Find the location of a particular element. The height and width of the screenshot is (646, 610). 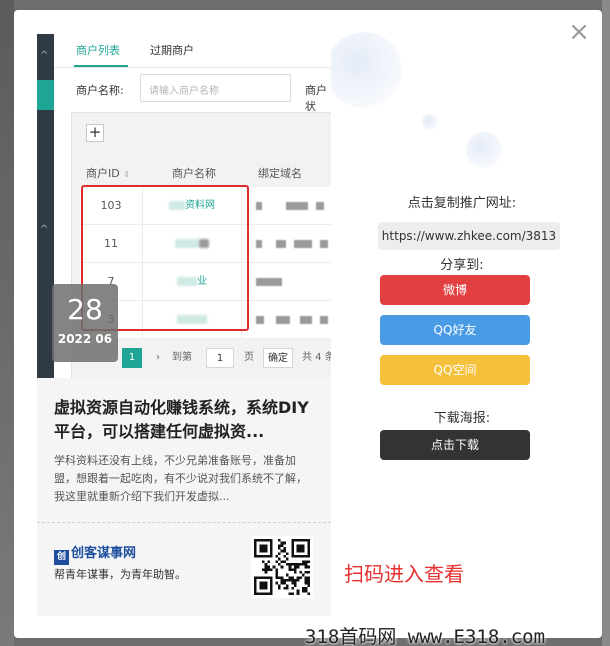

download-poster-label: 下载海报: is located at coordinates (462, 418).